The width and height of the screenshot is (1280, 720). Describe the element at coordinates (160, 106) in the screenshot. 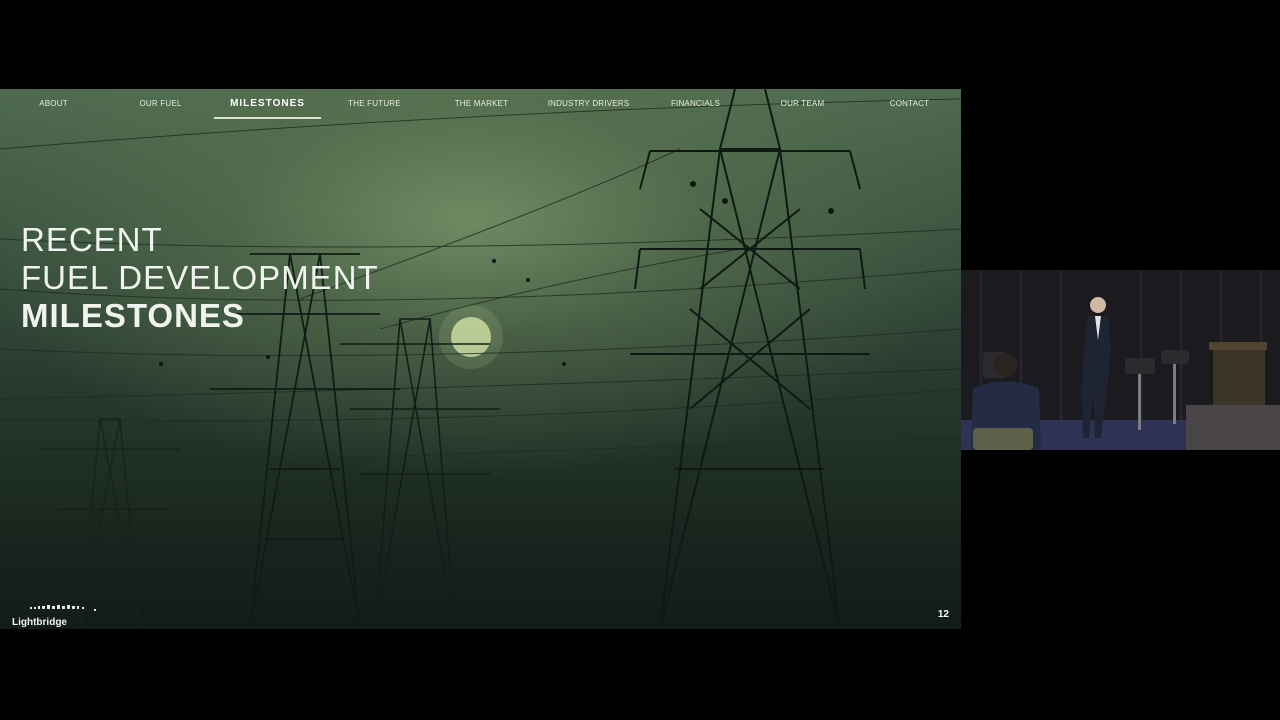

I see `nav-our-fuel: OUR FUEL` at that location.